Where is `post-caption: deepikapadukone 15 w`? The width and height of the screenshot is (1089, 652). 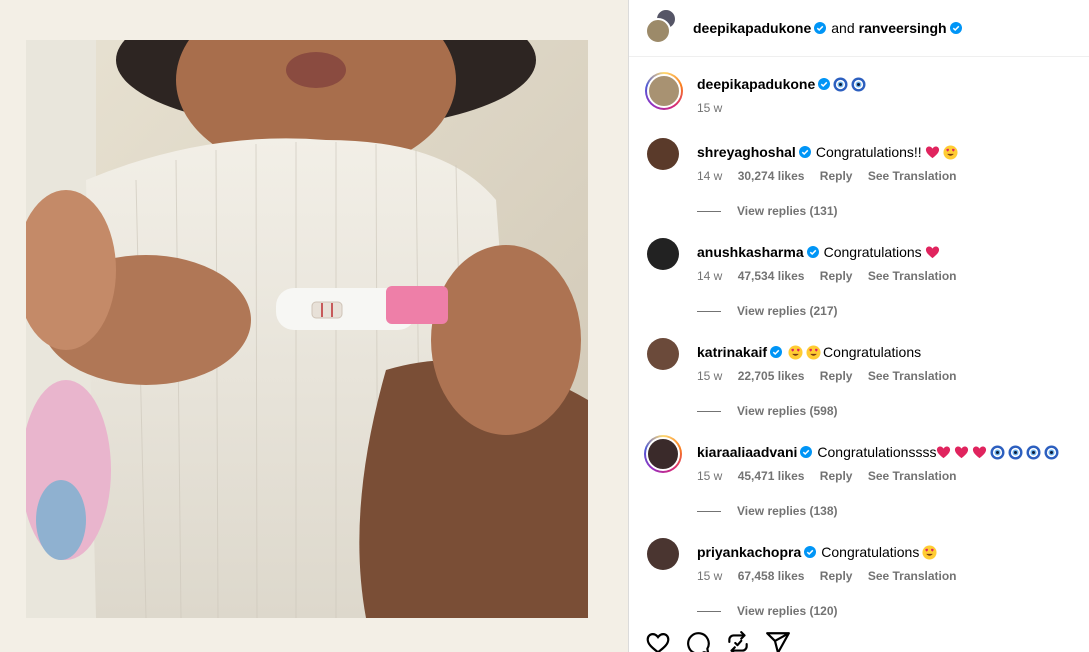 post-caption: deepikapadukone 15 w is located at coordinates (755, 93).